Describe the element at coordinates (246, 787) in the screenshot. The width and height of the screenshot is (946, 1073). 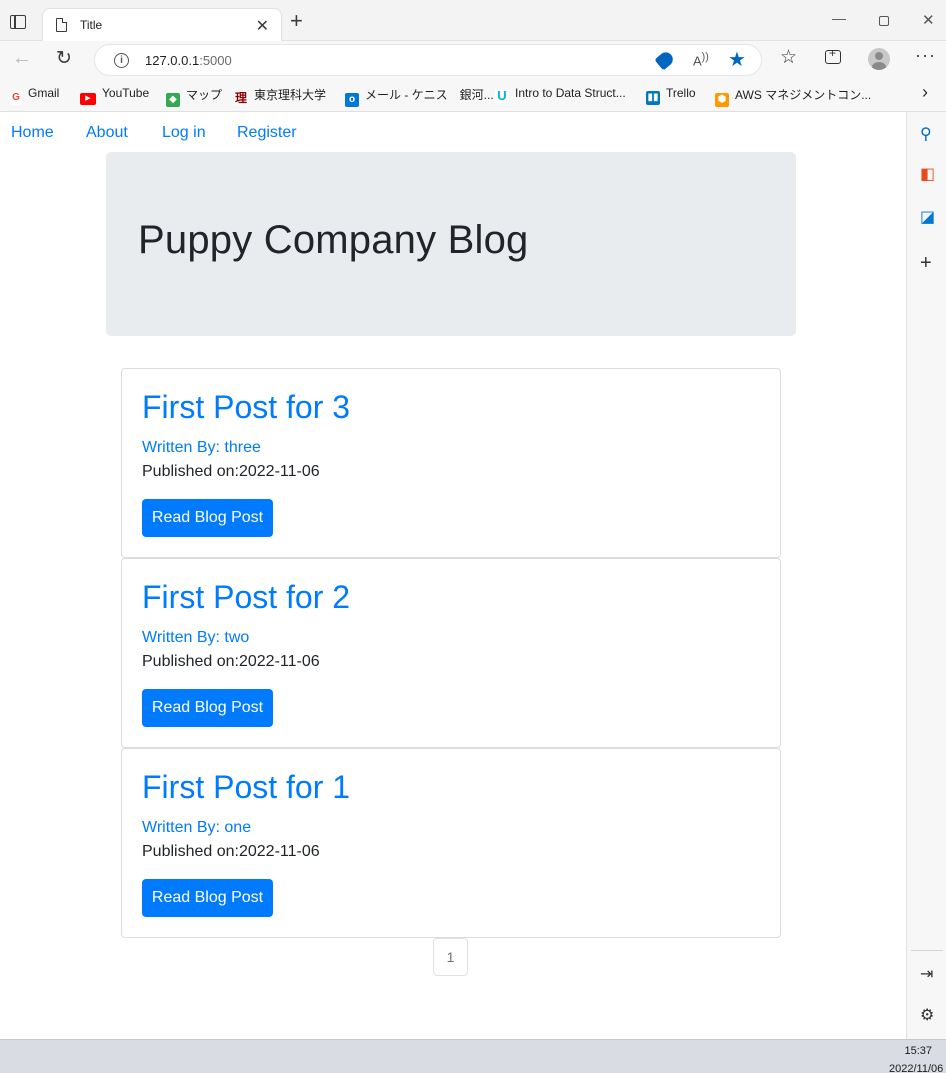
I see `post-title-link: First Post for 1` at that location.